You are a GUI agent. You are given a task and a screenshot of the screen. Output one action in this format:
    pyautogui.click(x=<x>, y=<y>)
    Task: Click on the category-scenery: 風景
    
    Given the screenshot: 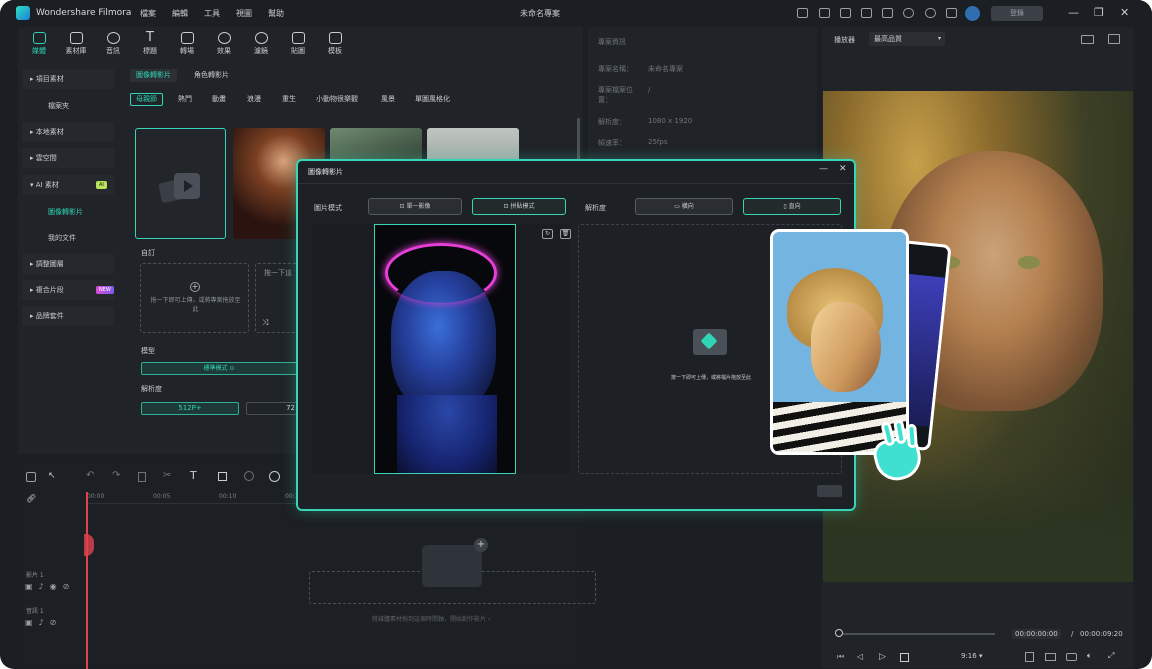 What is the action you would take?
    pyautogui.click(x=388, y=99)
    